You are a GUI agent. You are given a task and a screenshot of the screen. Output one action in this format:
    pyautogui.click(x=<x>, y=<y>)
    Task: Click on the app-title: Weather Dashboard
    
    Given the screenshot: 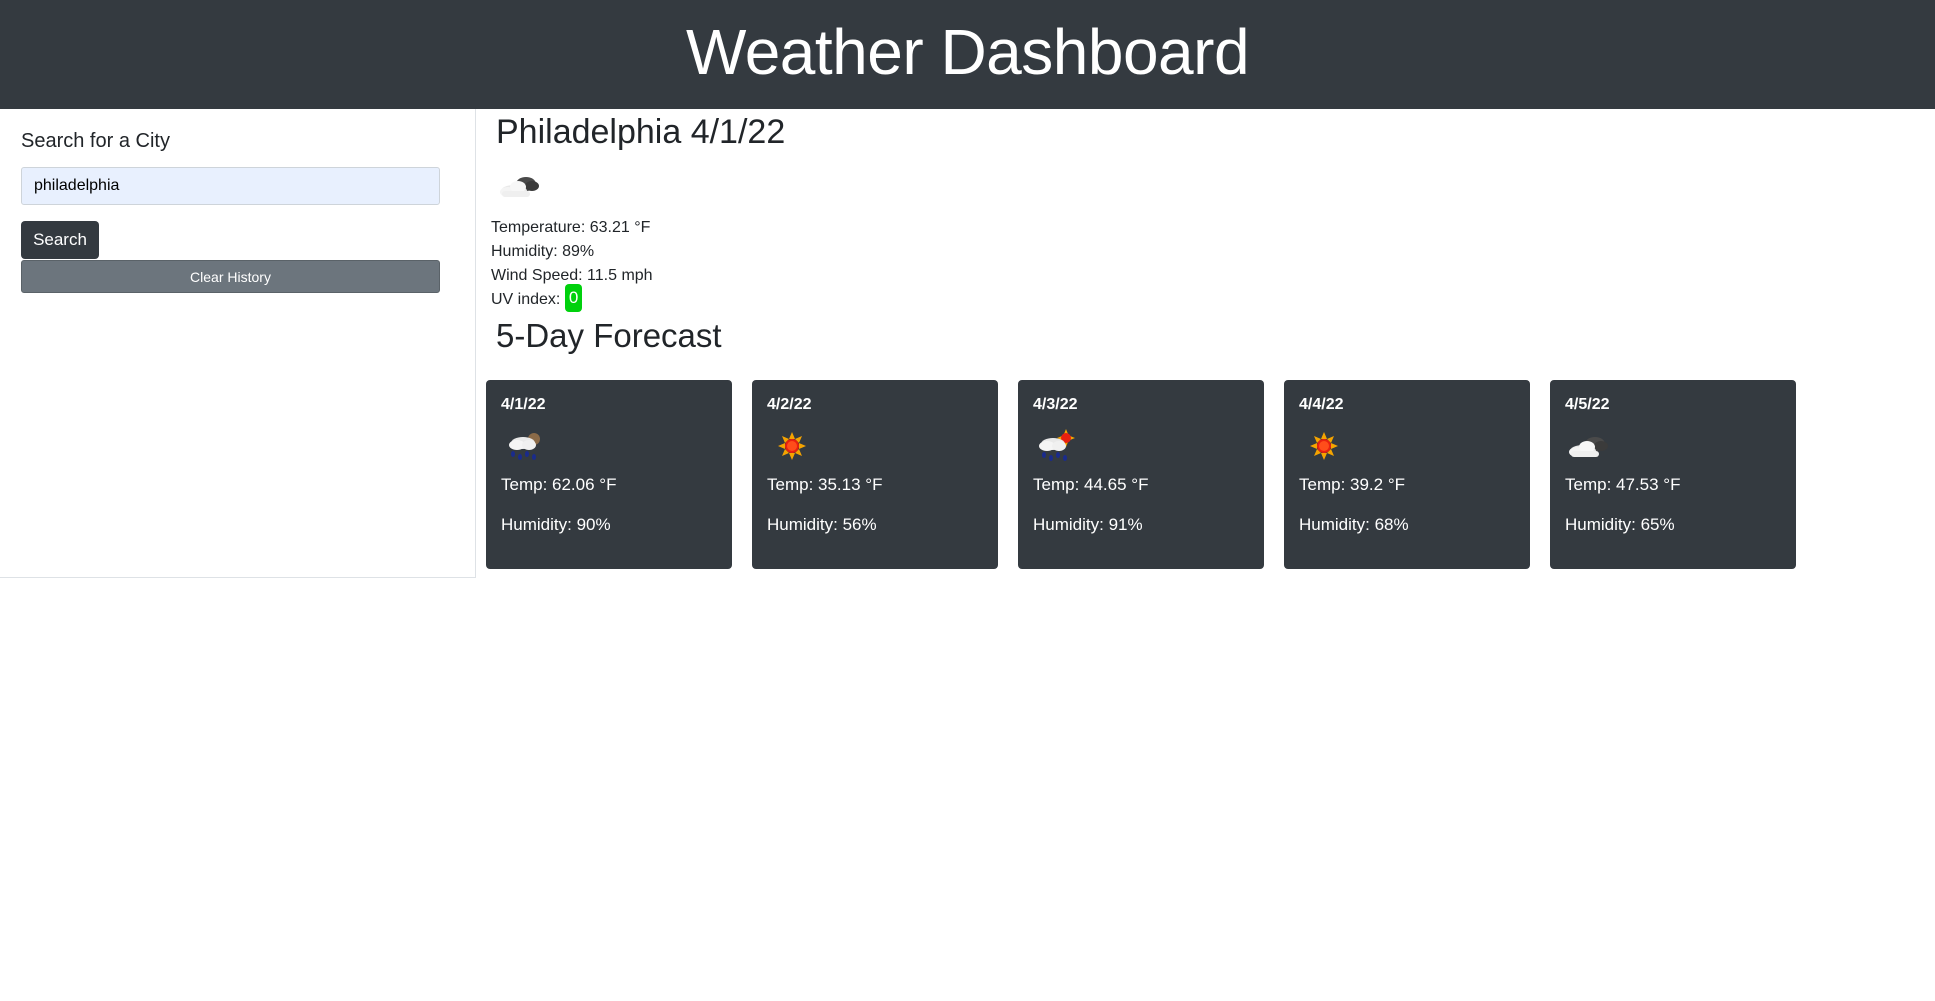 What is the action you would take?
    pyautogui.click(x=967, y=51)
    